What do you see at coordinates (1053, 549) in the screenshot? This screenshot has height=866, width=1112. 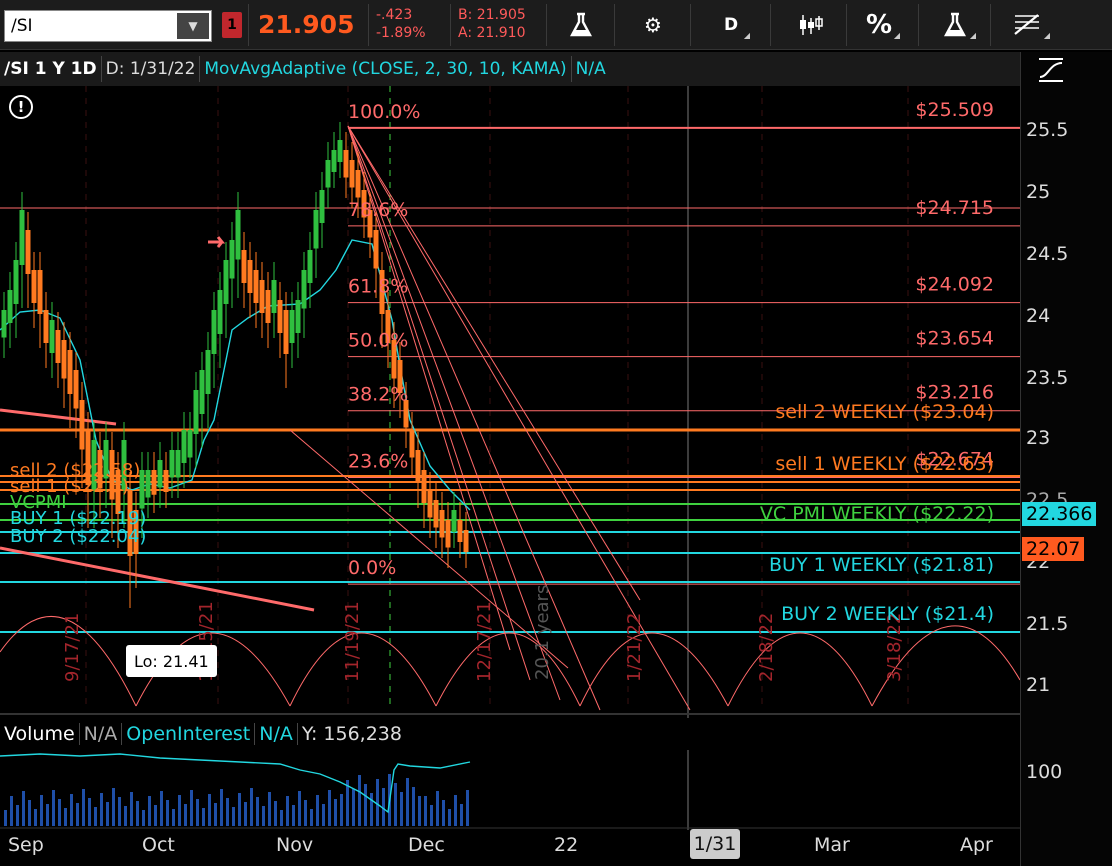 I see `last-price-badge: 22.07` at bounding box center [1053, 549].